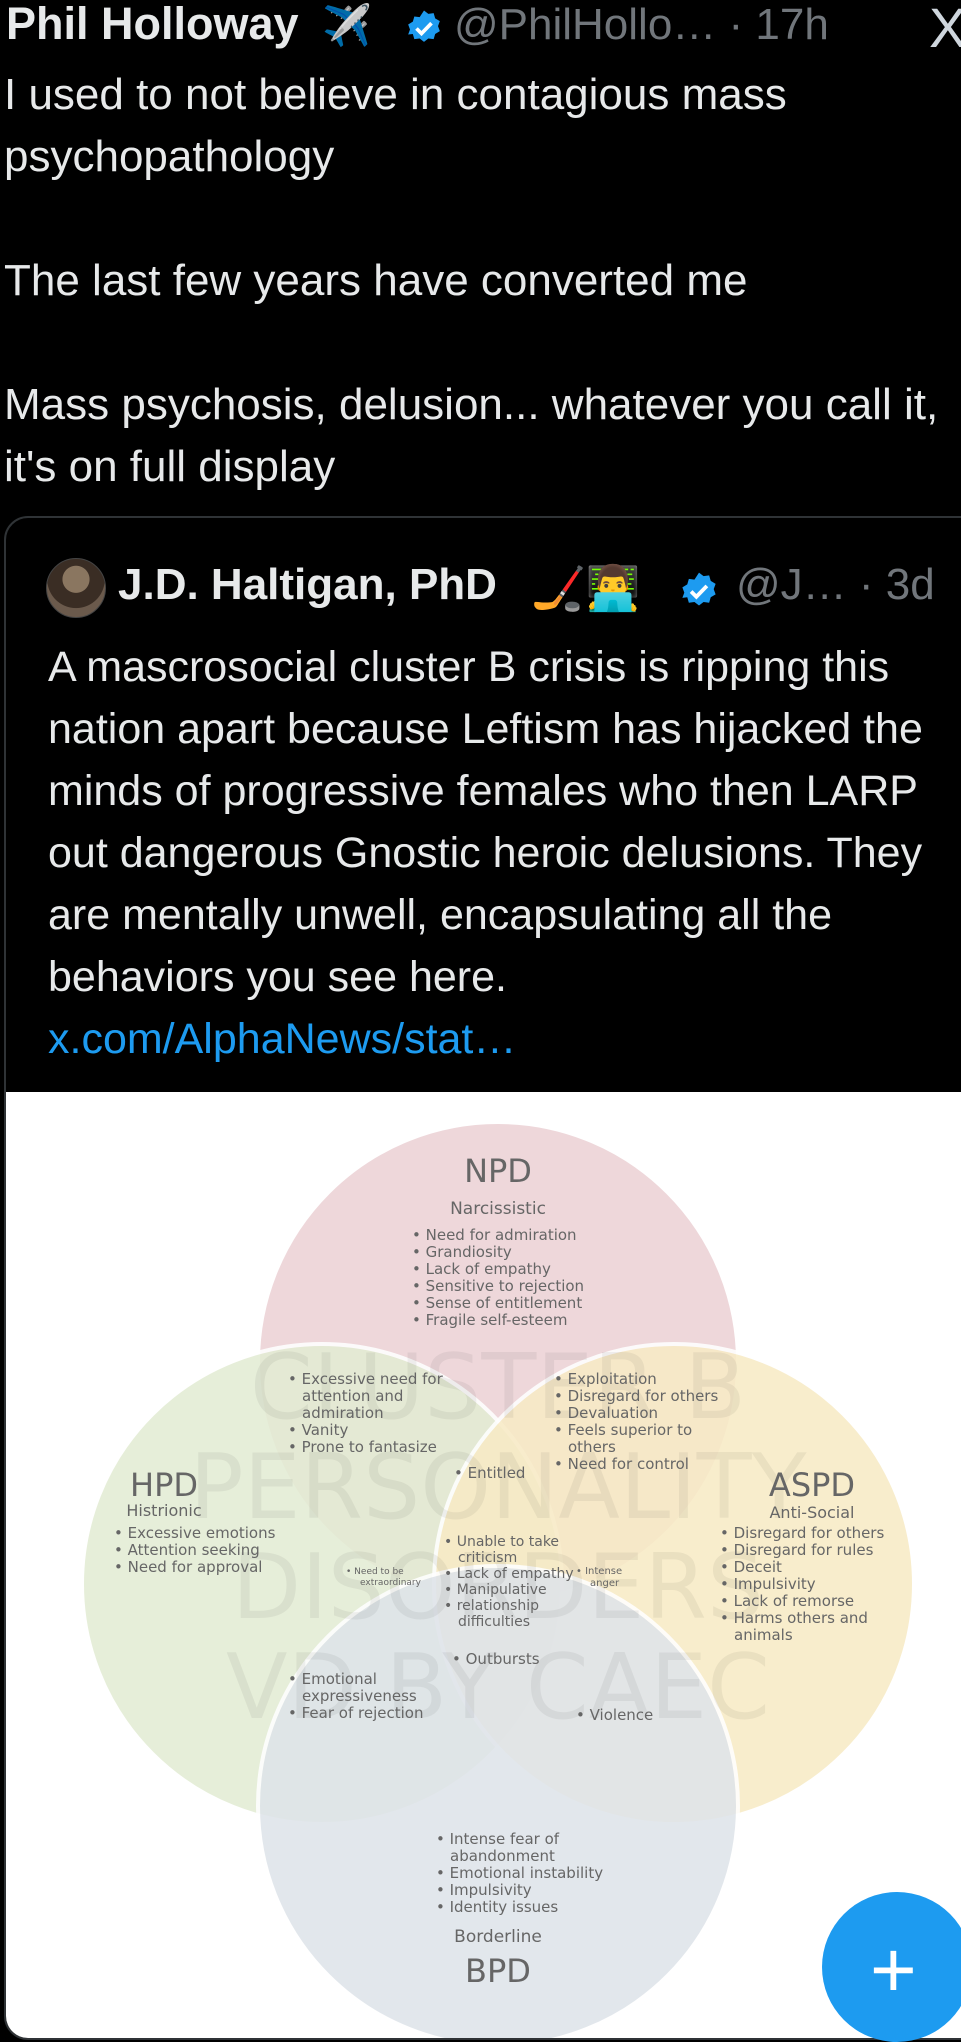  I want to click on npd-trait-2: • Lack of empathy, so click(481, 1269).